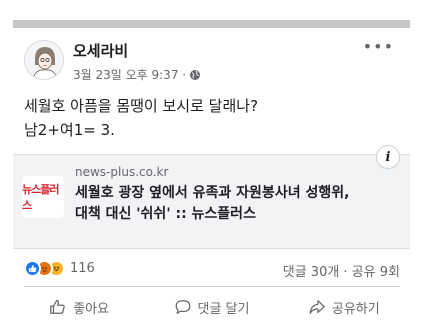 The image size is (423, 325). I want to click on reaction-count: 116, so click(82, 268).